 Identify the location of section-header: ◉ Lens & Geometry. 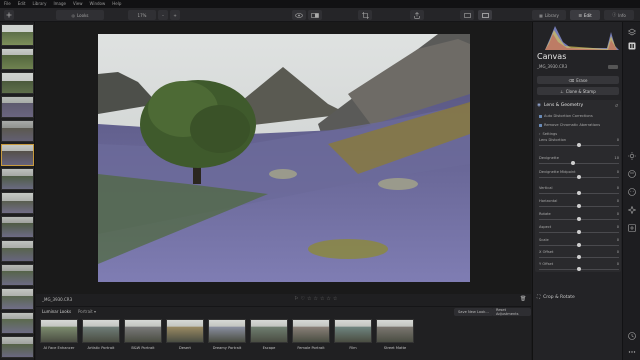
(560, 105).